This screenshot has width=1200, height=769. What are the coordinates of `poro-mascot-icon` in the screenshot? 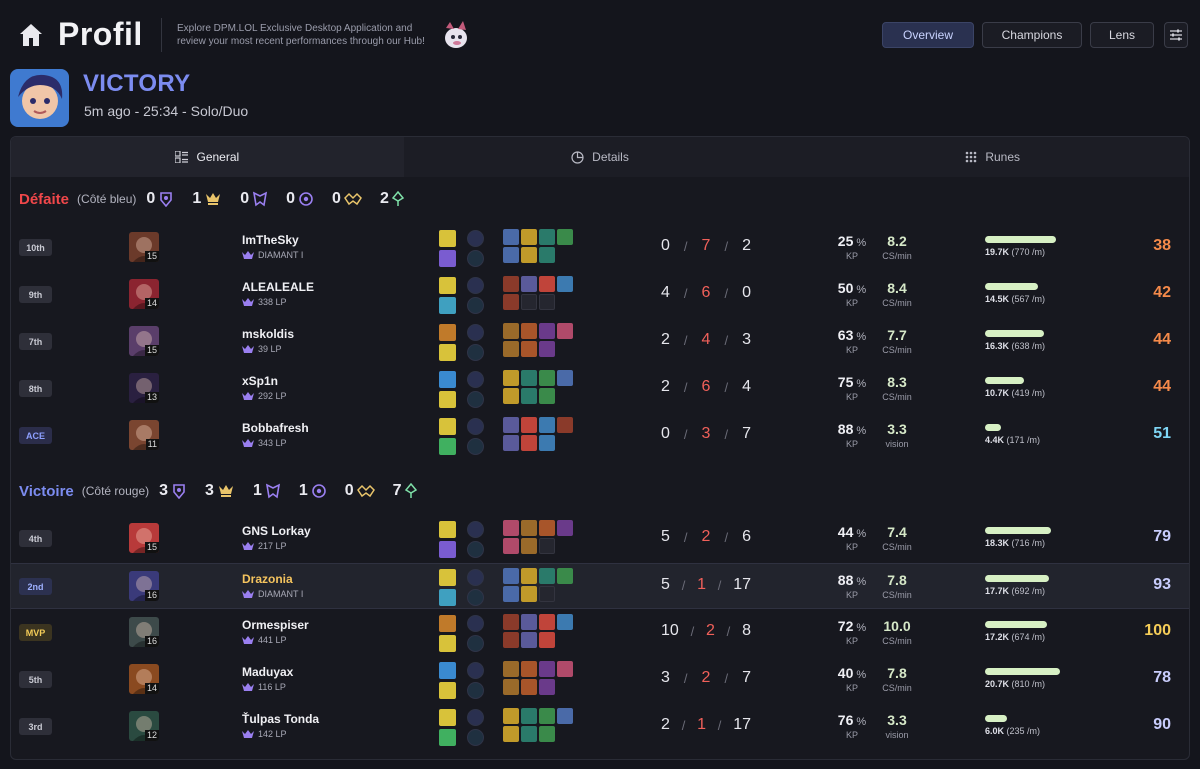 It's located at (455, 35).